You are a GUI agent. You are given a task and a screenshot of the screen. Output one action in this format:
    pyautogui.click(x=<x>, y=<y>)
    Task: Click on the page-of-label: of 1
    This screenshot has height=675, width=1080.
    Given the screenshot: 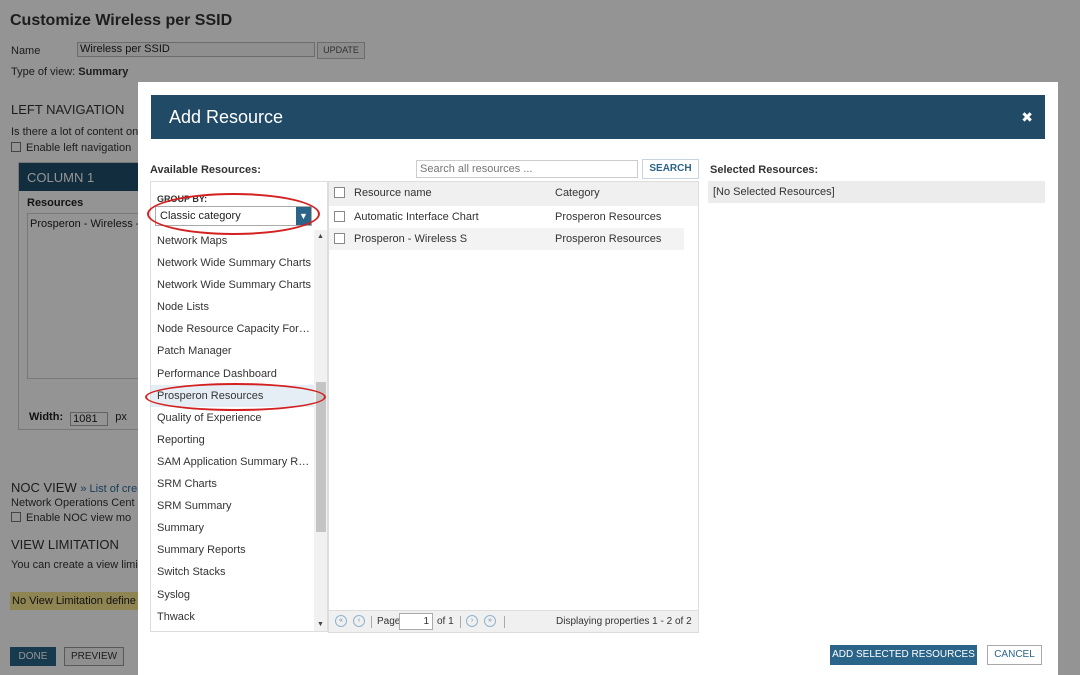 What is the action you would take?
    pyautogui.click(x=445, y=621)
    